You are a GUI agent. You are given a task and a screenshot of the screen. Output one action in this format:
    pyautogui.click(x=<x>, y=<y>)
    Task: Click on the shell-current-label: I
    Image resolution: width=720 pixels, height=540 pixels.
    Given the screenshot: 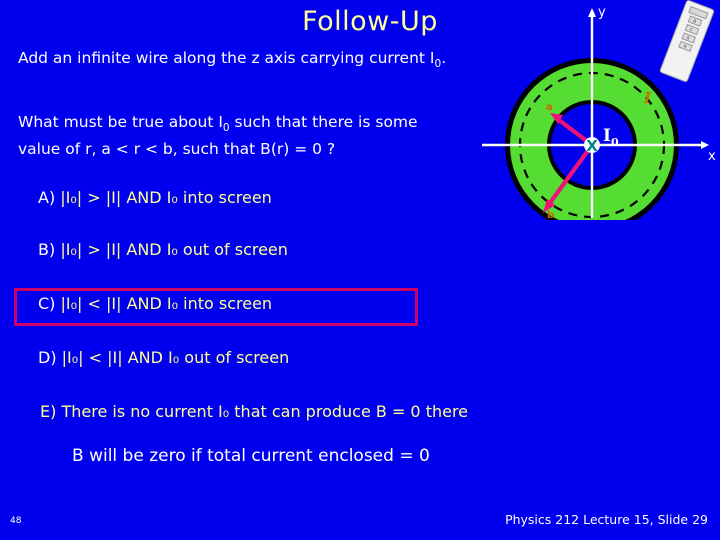 What is the action you would take?
    pyautogui.click(x=647, y=98)
    